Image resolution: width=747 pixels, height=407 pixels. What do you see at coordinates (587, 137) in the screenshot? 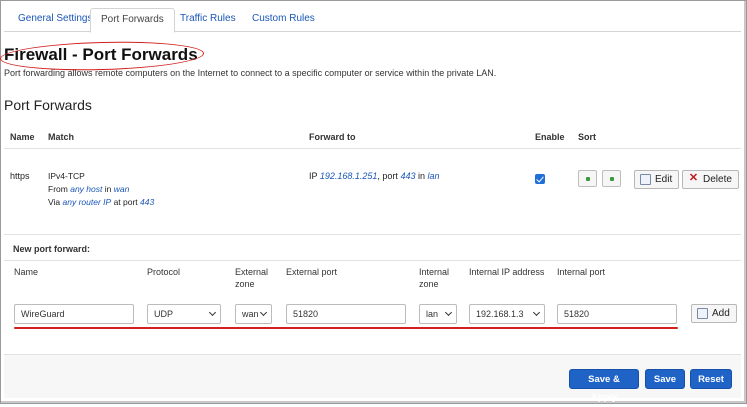
I see `col-header-sort: Sort` at bounding box center [587, 137].